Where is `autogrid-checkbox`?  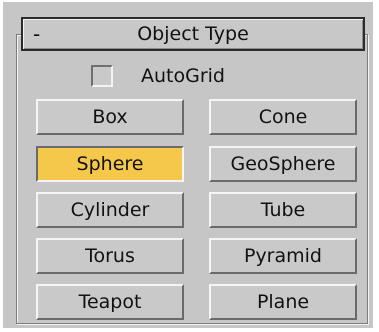 autogrid-checkbox is located at coordinates (102, 76).